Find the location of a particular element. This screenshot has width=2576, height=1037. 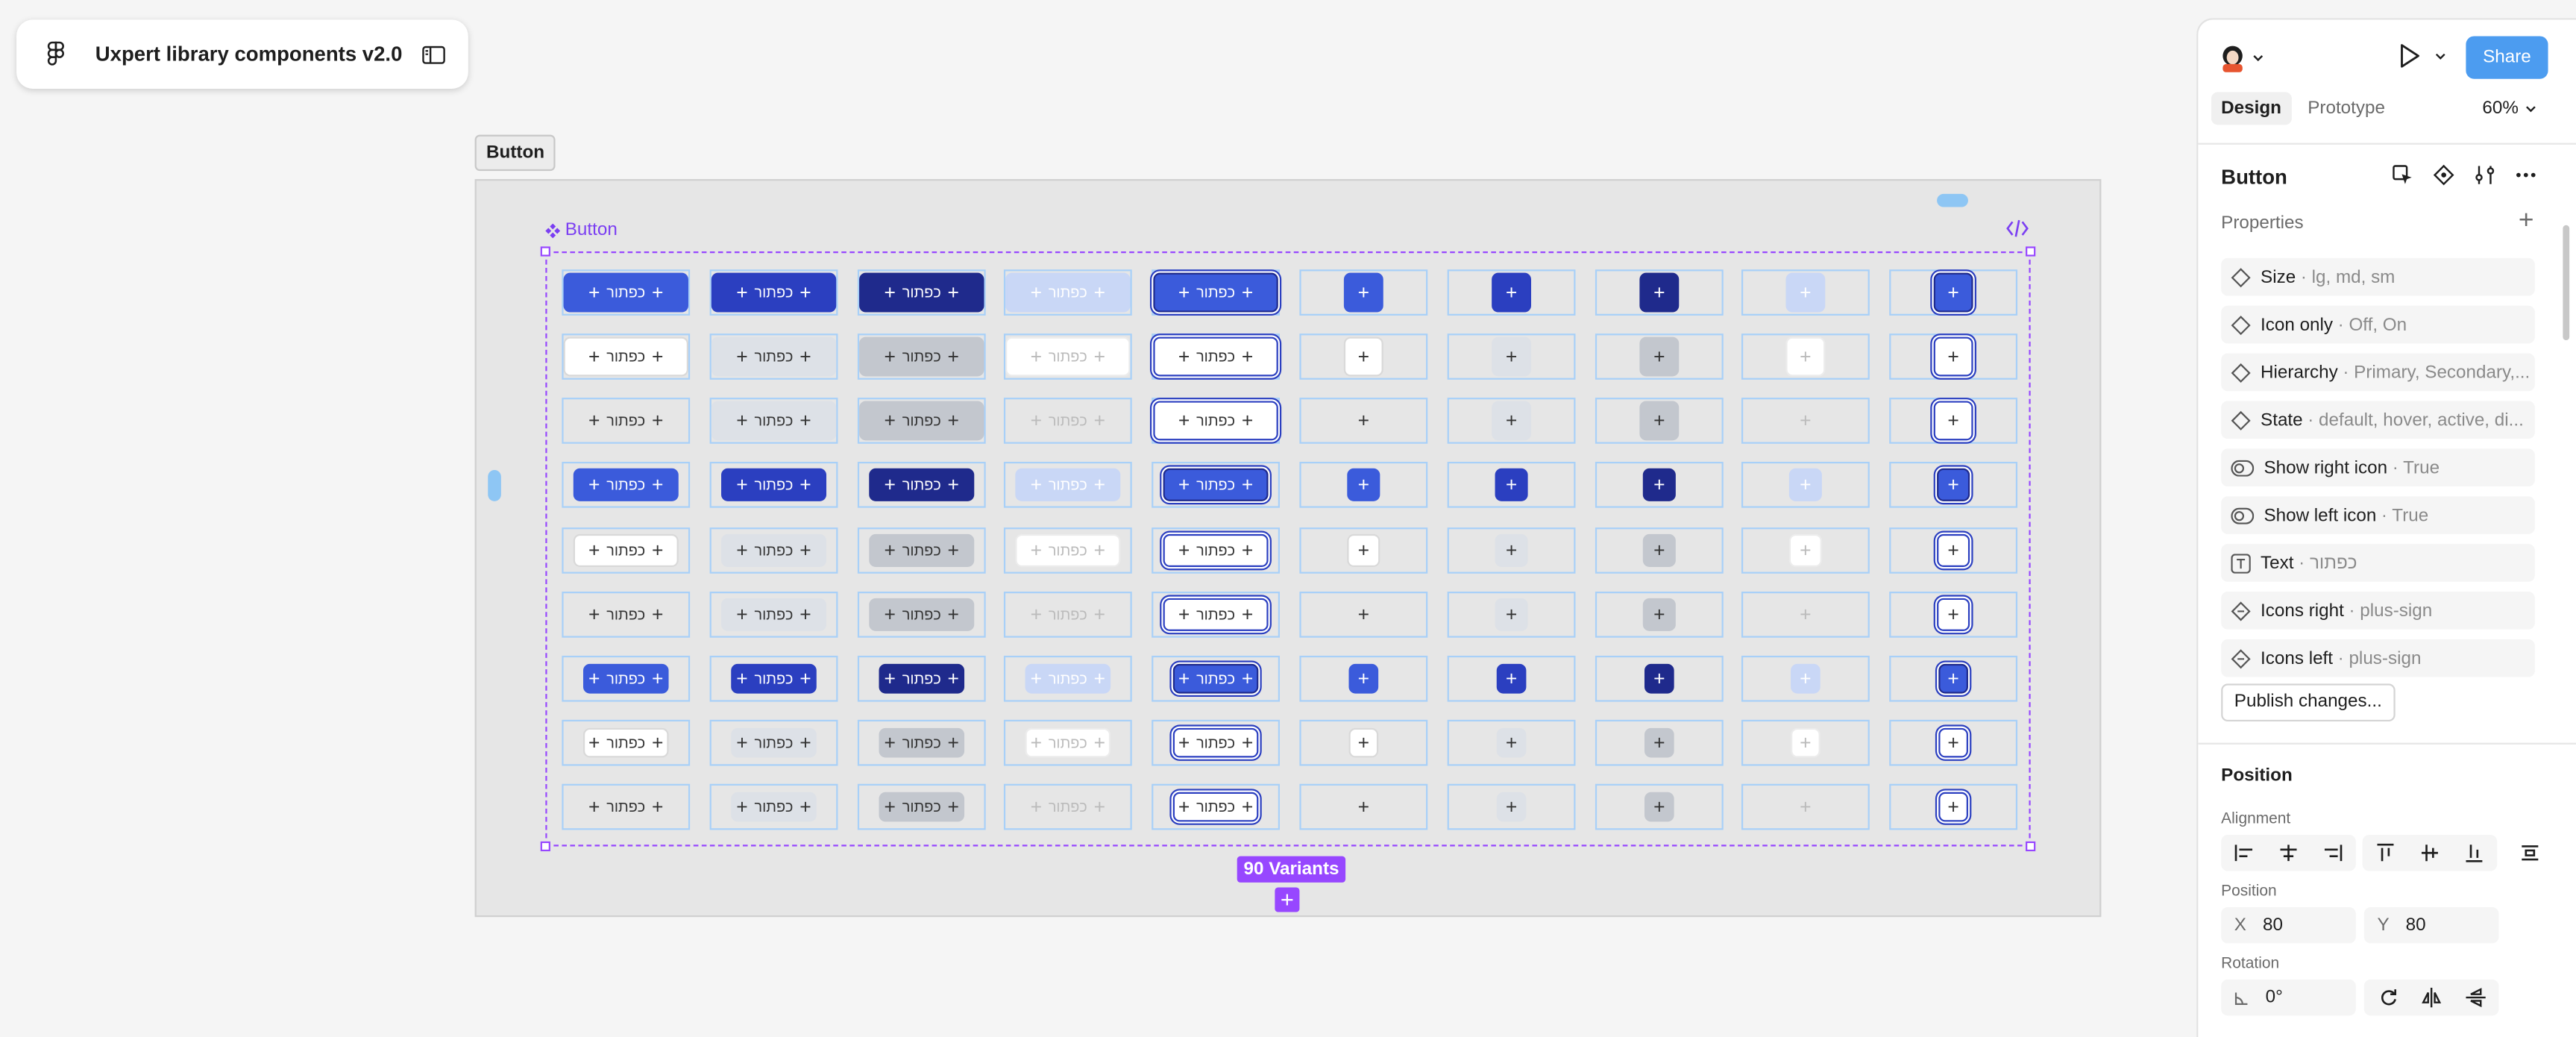

figma-logo-icon is located at coordinates (56, 54).